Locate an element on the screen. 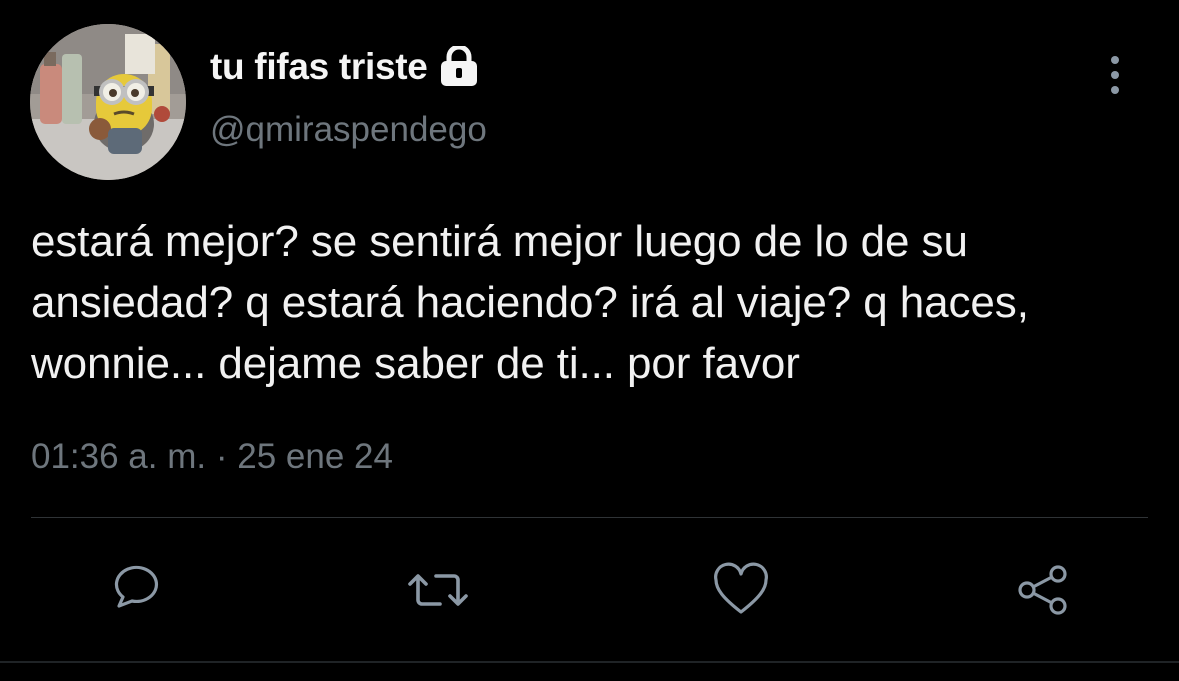 The image size is (1179, 681). share-icon is located at coordinates (1043, 590).